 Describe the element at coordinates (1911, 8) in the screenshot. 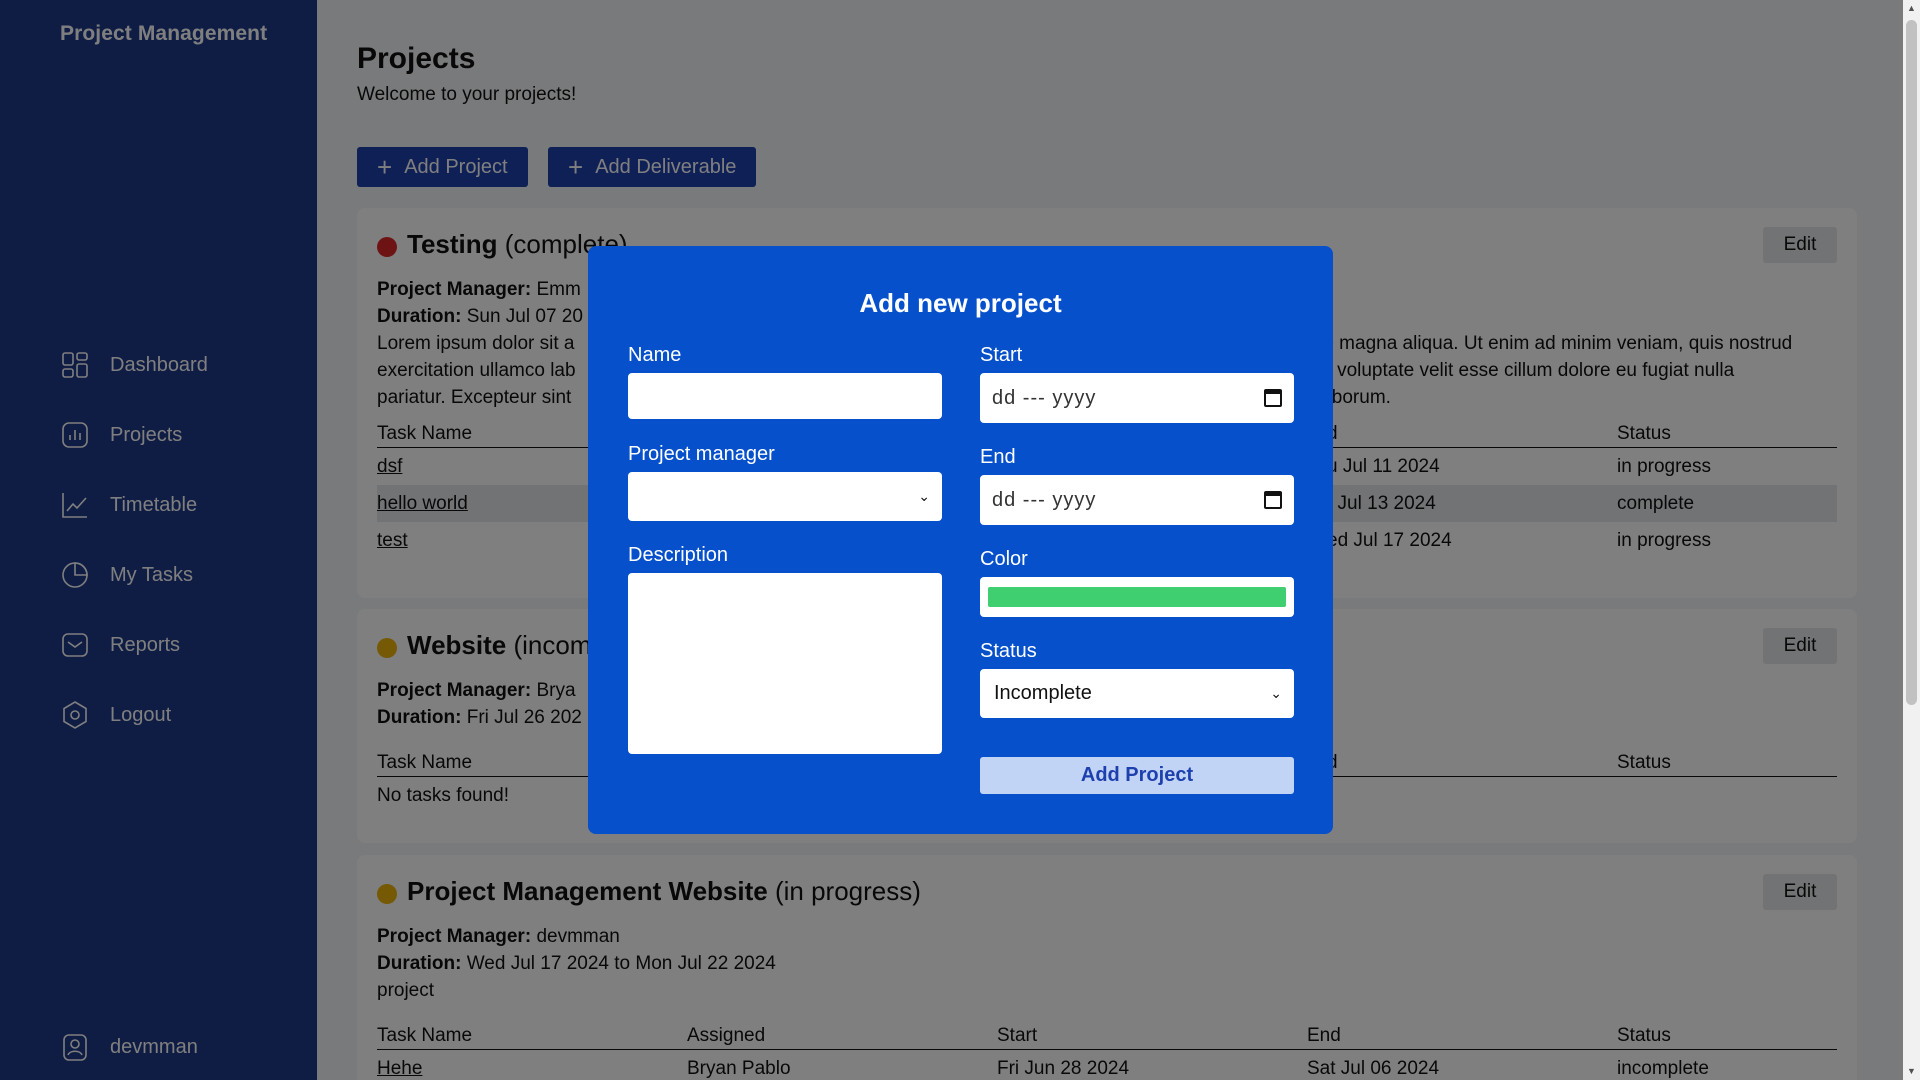

I see `scroll-up-icon: ▲` at that location.